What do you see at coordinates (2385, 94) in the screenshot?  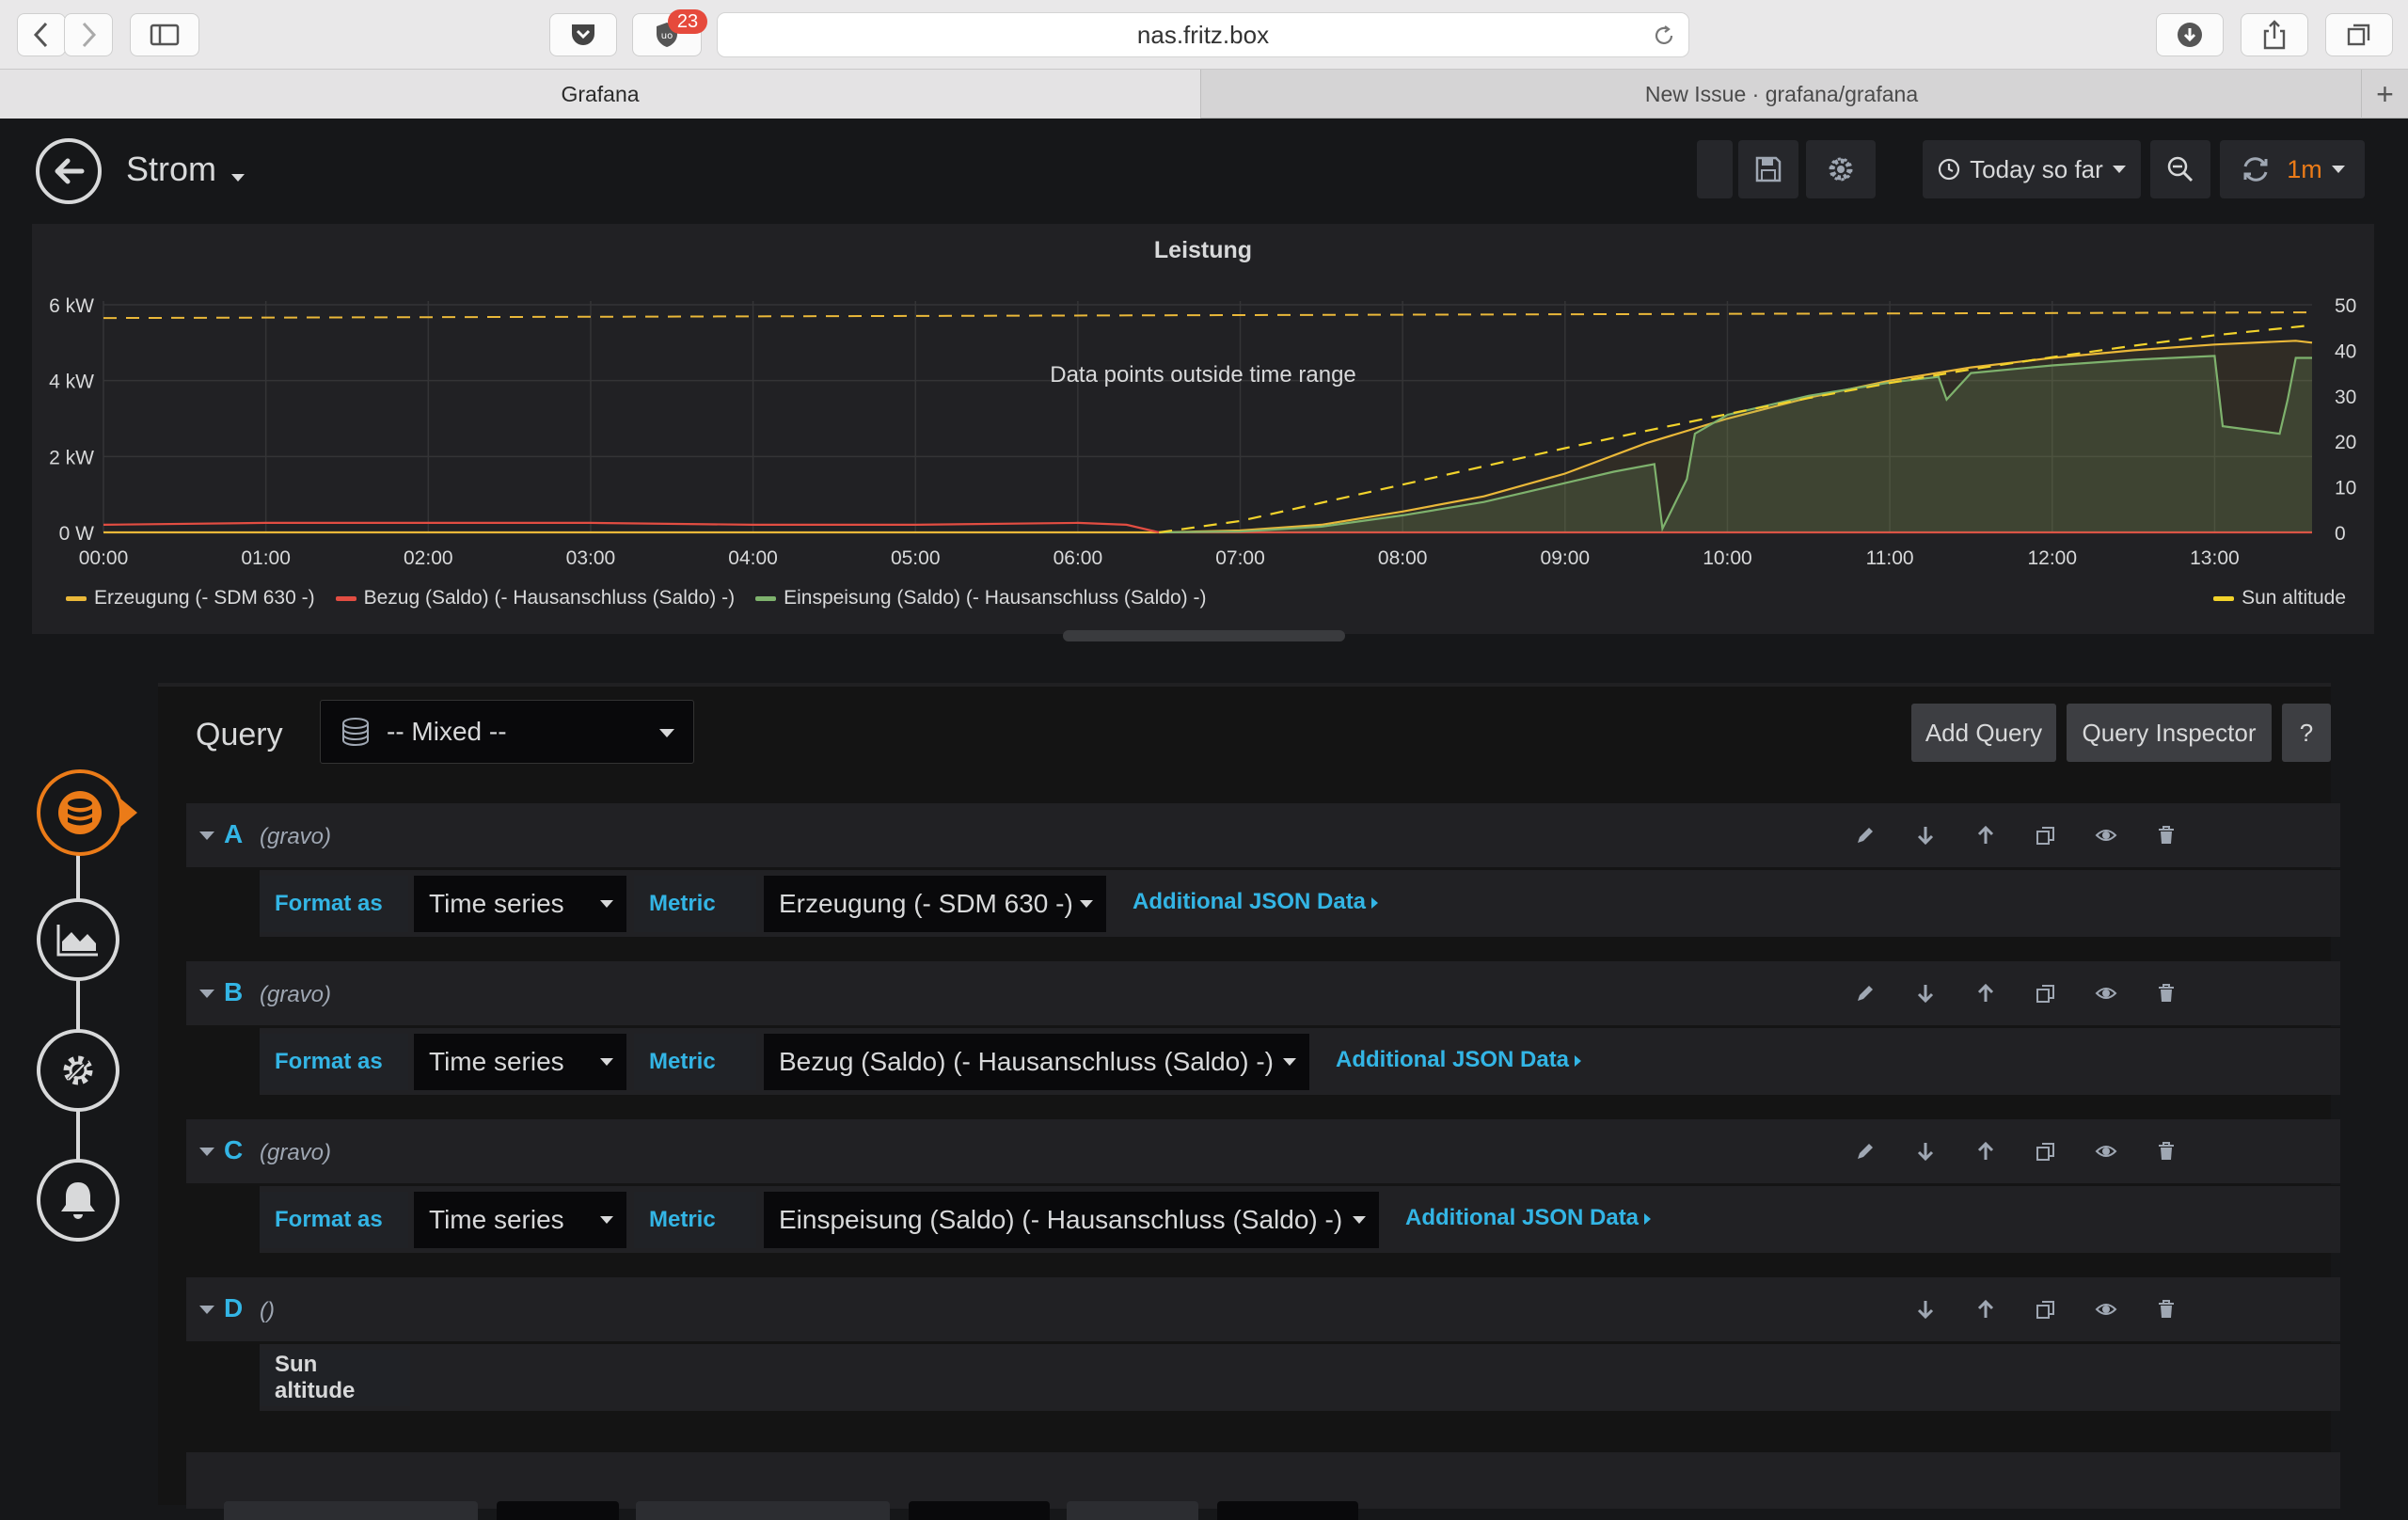 I see `new-tab-button: +` at bounding box center [2385, 94].